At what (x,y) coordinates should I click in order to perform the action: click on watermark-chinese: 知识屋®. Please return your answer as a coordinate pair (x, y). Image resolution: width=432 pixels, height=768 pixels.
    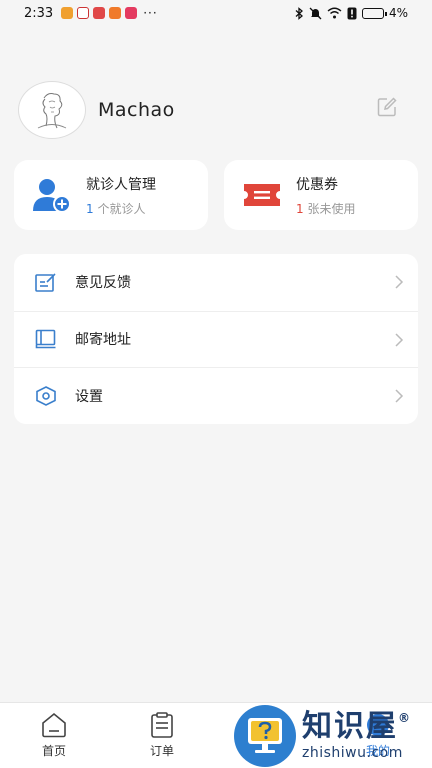
    Looking at the image, I should click on (357, 727).